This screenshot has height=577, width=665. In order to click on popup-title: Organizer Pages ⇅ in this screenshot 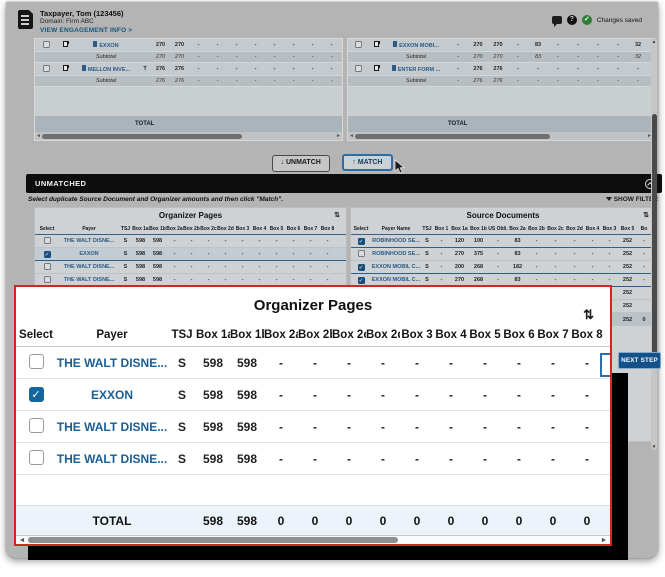, I will do `click(313, 305)`.